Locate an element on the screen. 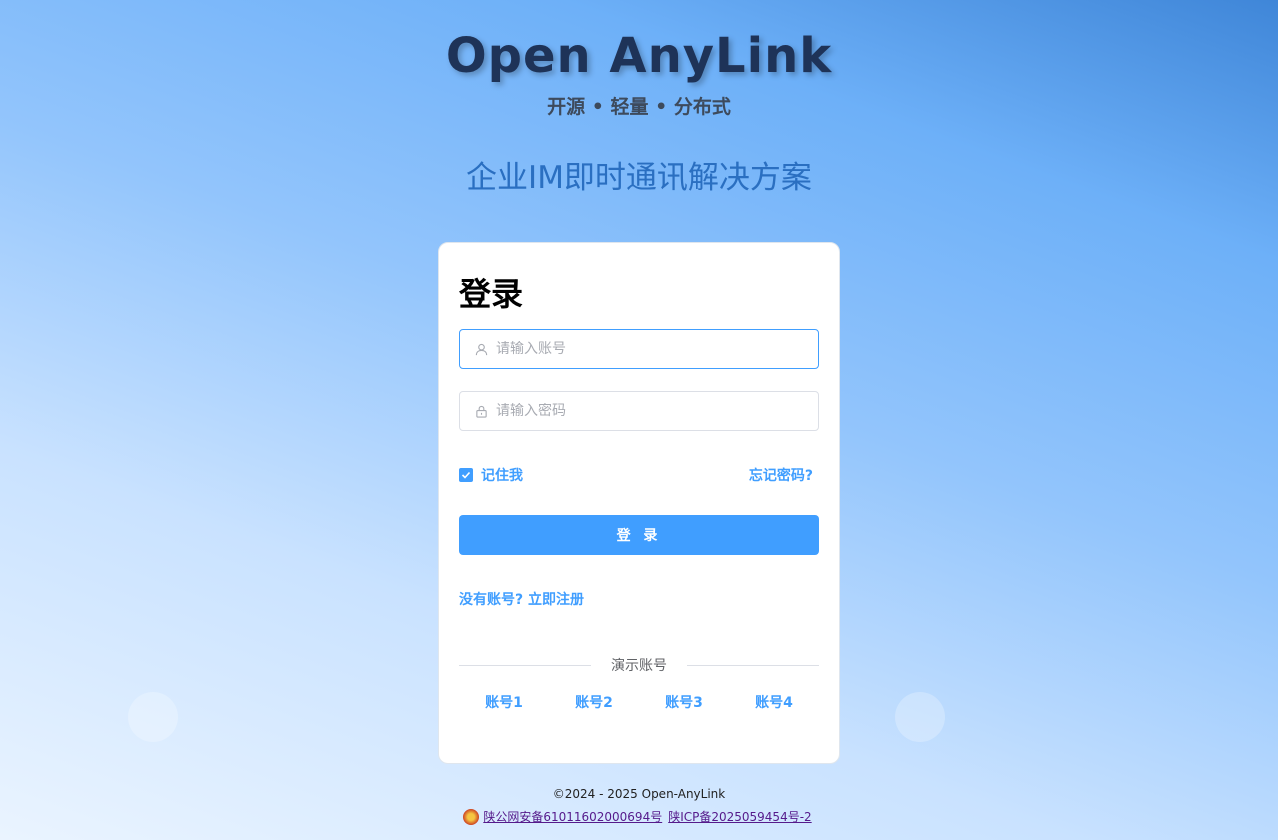 Image resolution: width=1278 pixels, height=840 pixels. demo-accounts-list: 账号1 账号2 账号3 账号4 is located at coordinates (639, 702).